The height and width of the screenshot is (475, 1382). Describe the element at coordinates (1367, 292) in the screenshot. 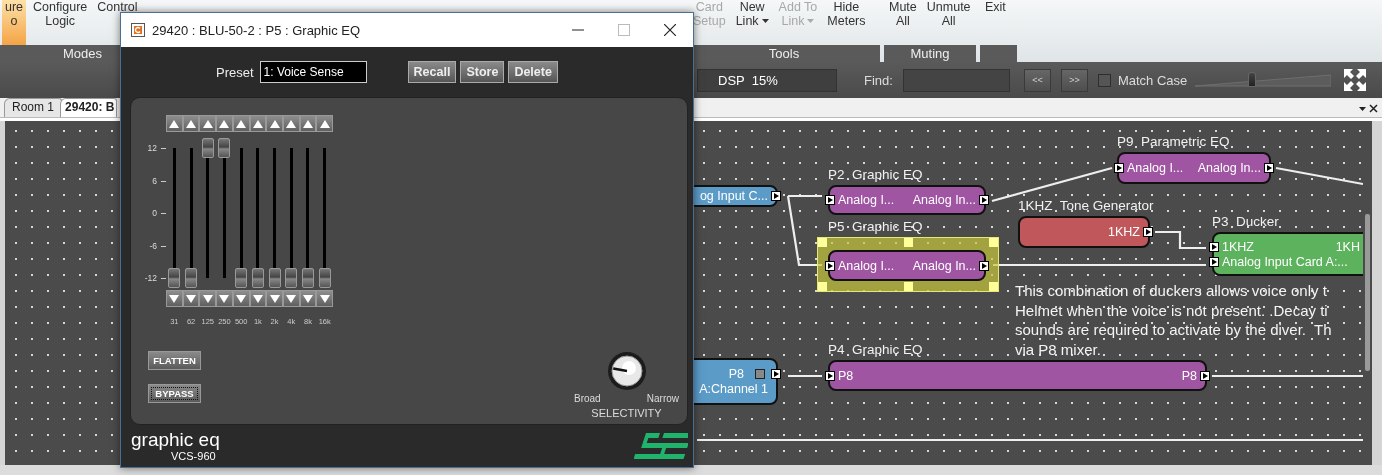

I see `scrollbar-thumb` at that location.